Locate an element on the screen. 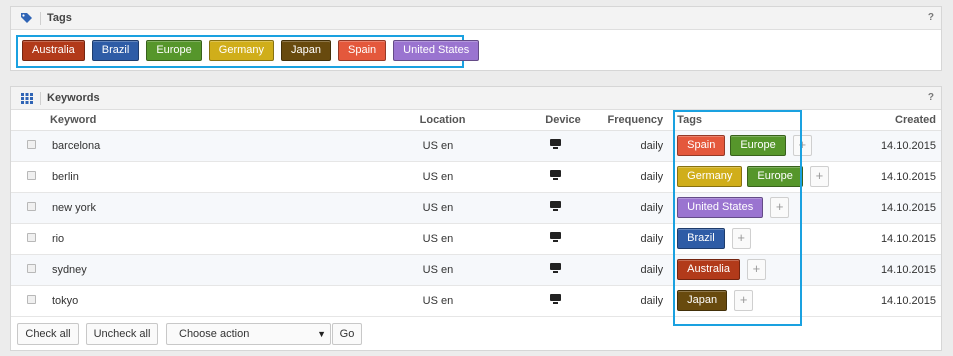 This screenshot has height=356, width=953. chevron-down-icon: ▼ is located at coordinates (321, 334).